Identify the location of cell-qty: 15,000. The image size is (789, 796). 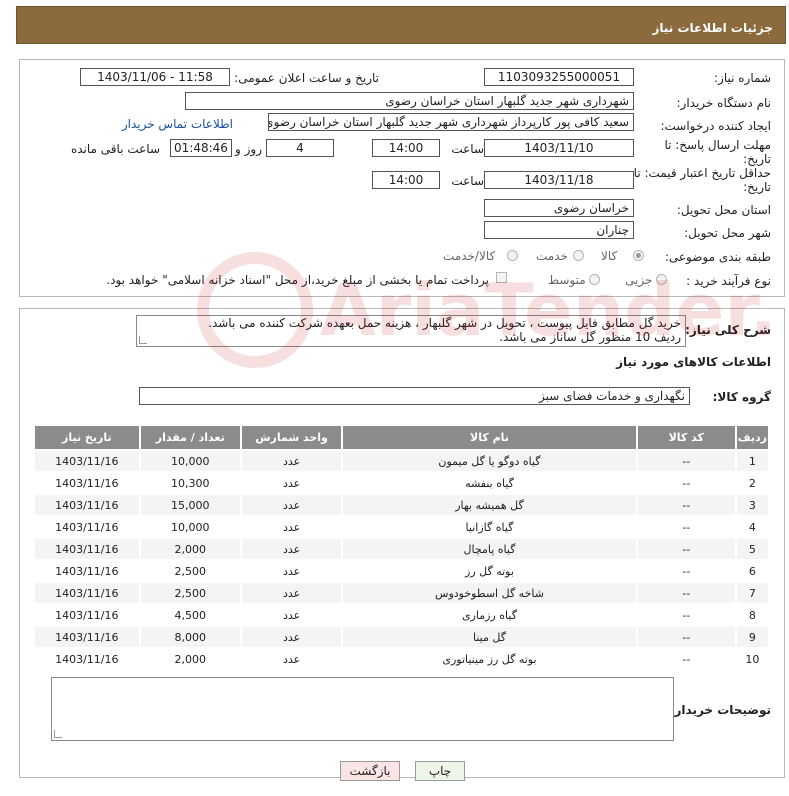
(190, 505).